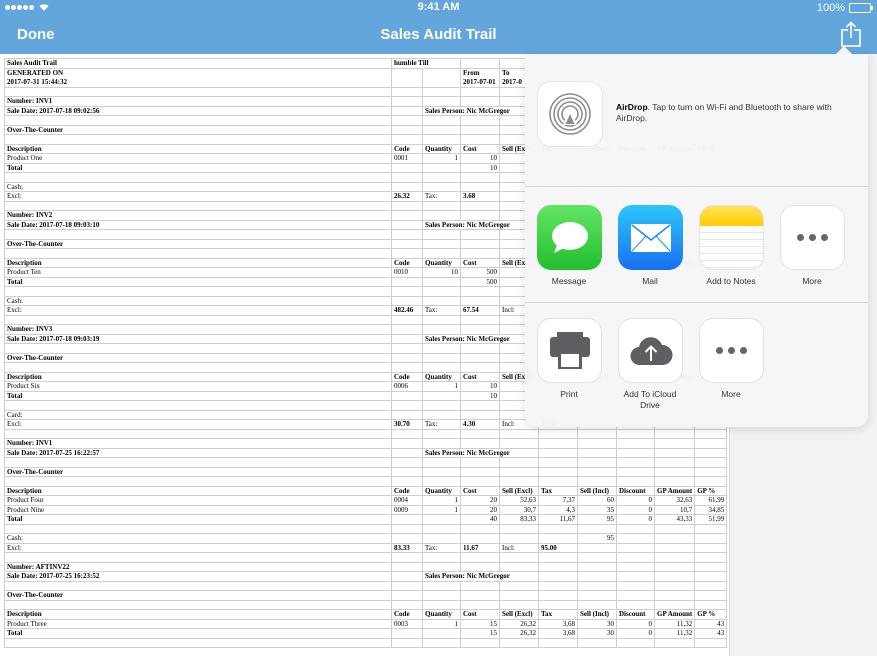  I want to click on sale-date: Sale Date: 2017-07-25 16:22:57, so click(198, 452).